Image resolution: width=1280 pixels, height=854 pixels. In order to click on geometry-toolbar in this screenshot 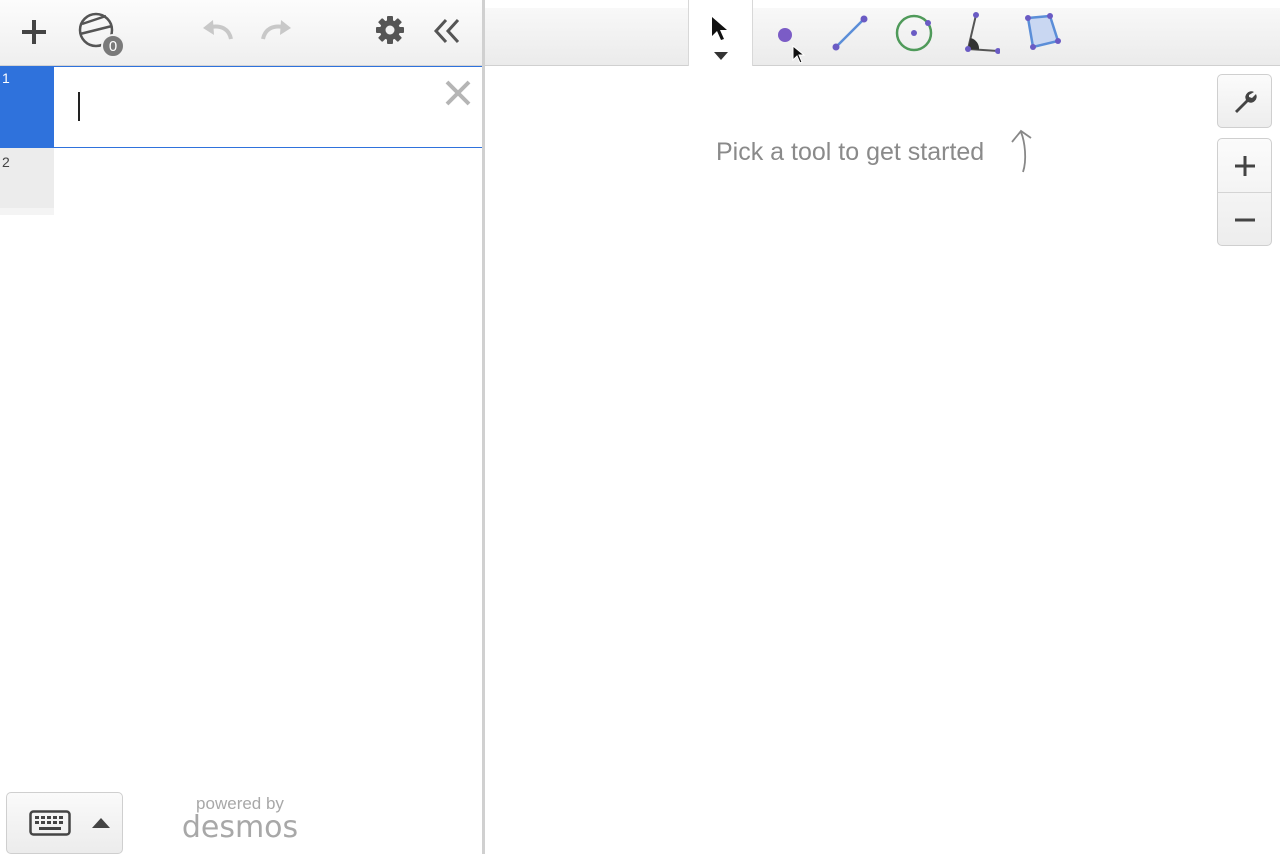, I will do `click(882, 37)`.